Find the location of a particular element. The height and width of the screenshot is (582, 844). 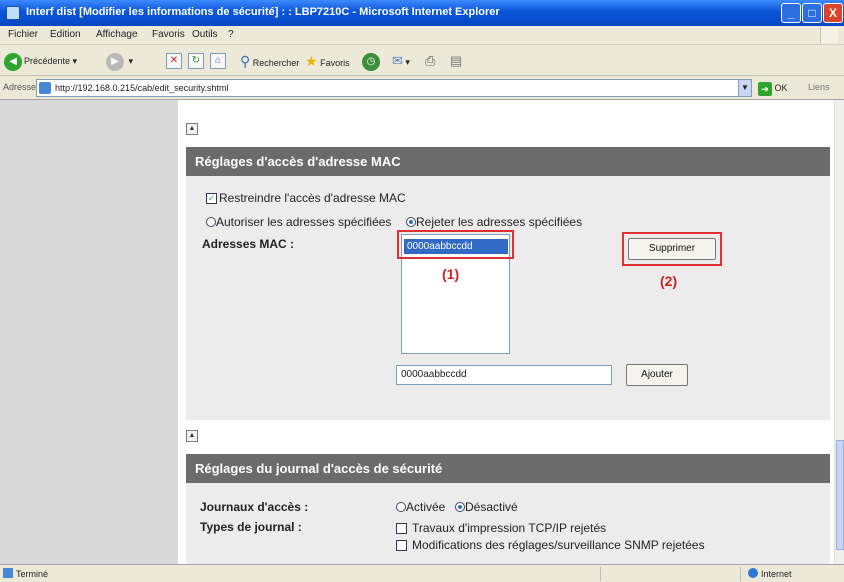

minimize-button: _ is located at coordinates (791, 13).